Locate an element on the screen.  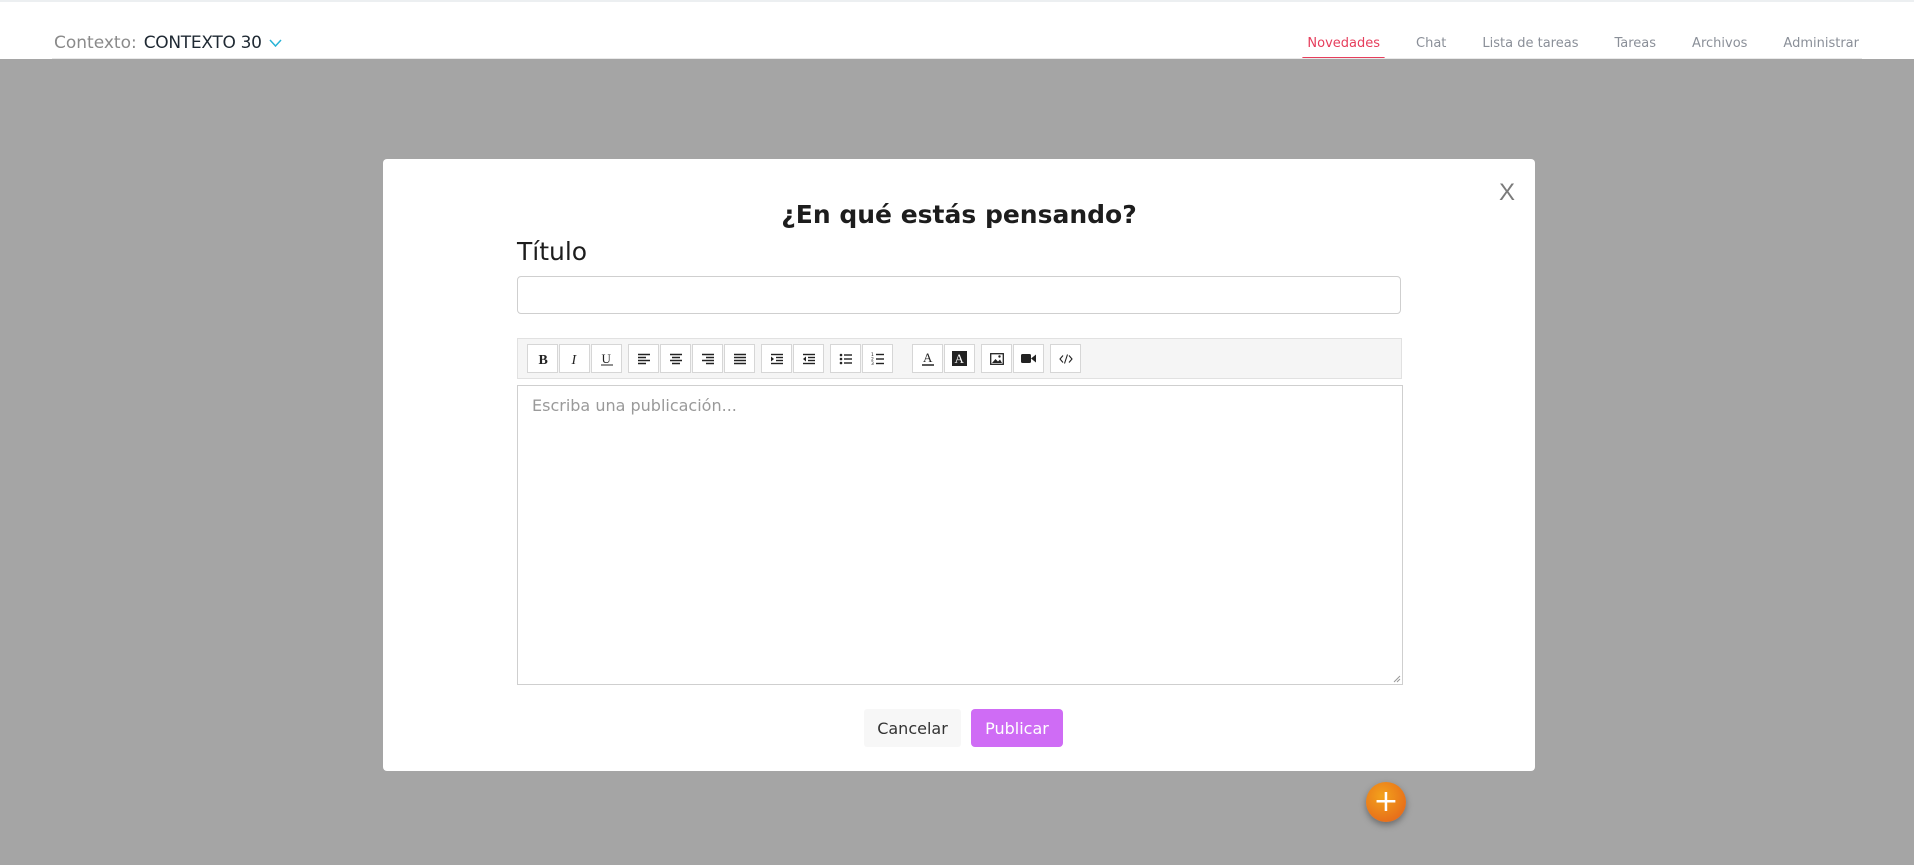
context-value: CONTEXTO 30 is located at coordinates (203, 43).